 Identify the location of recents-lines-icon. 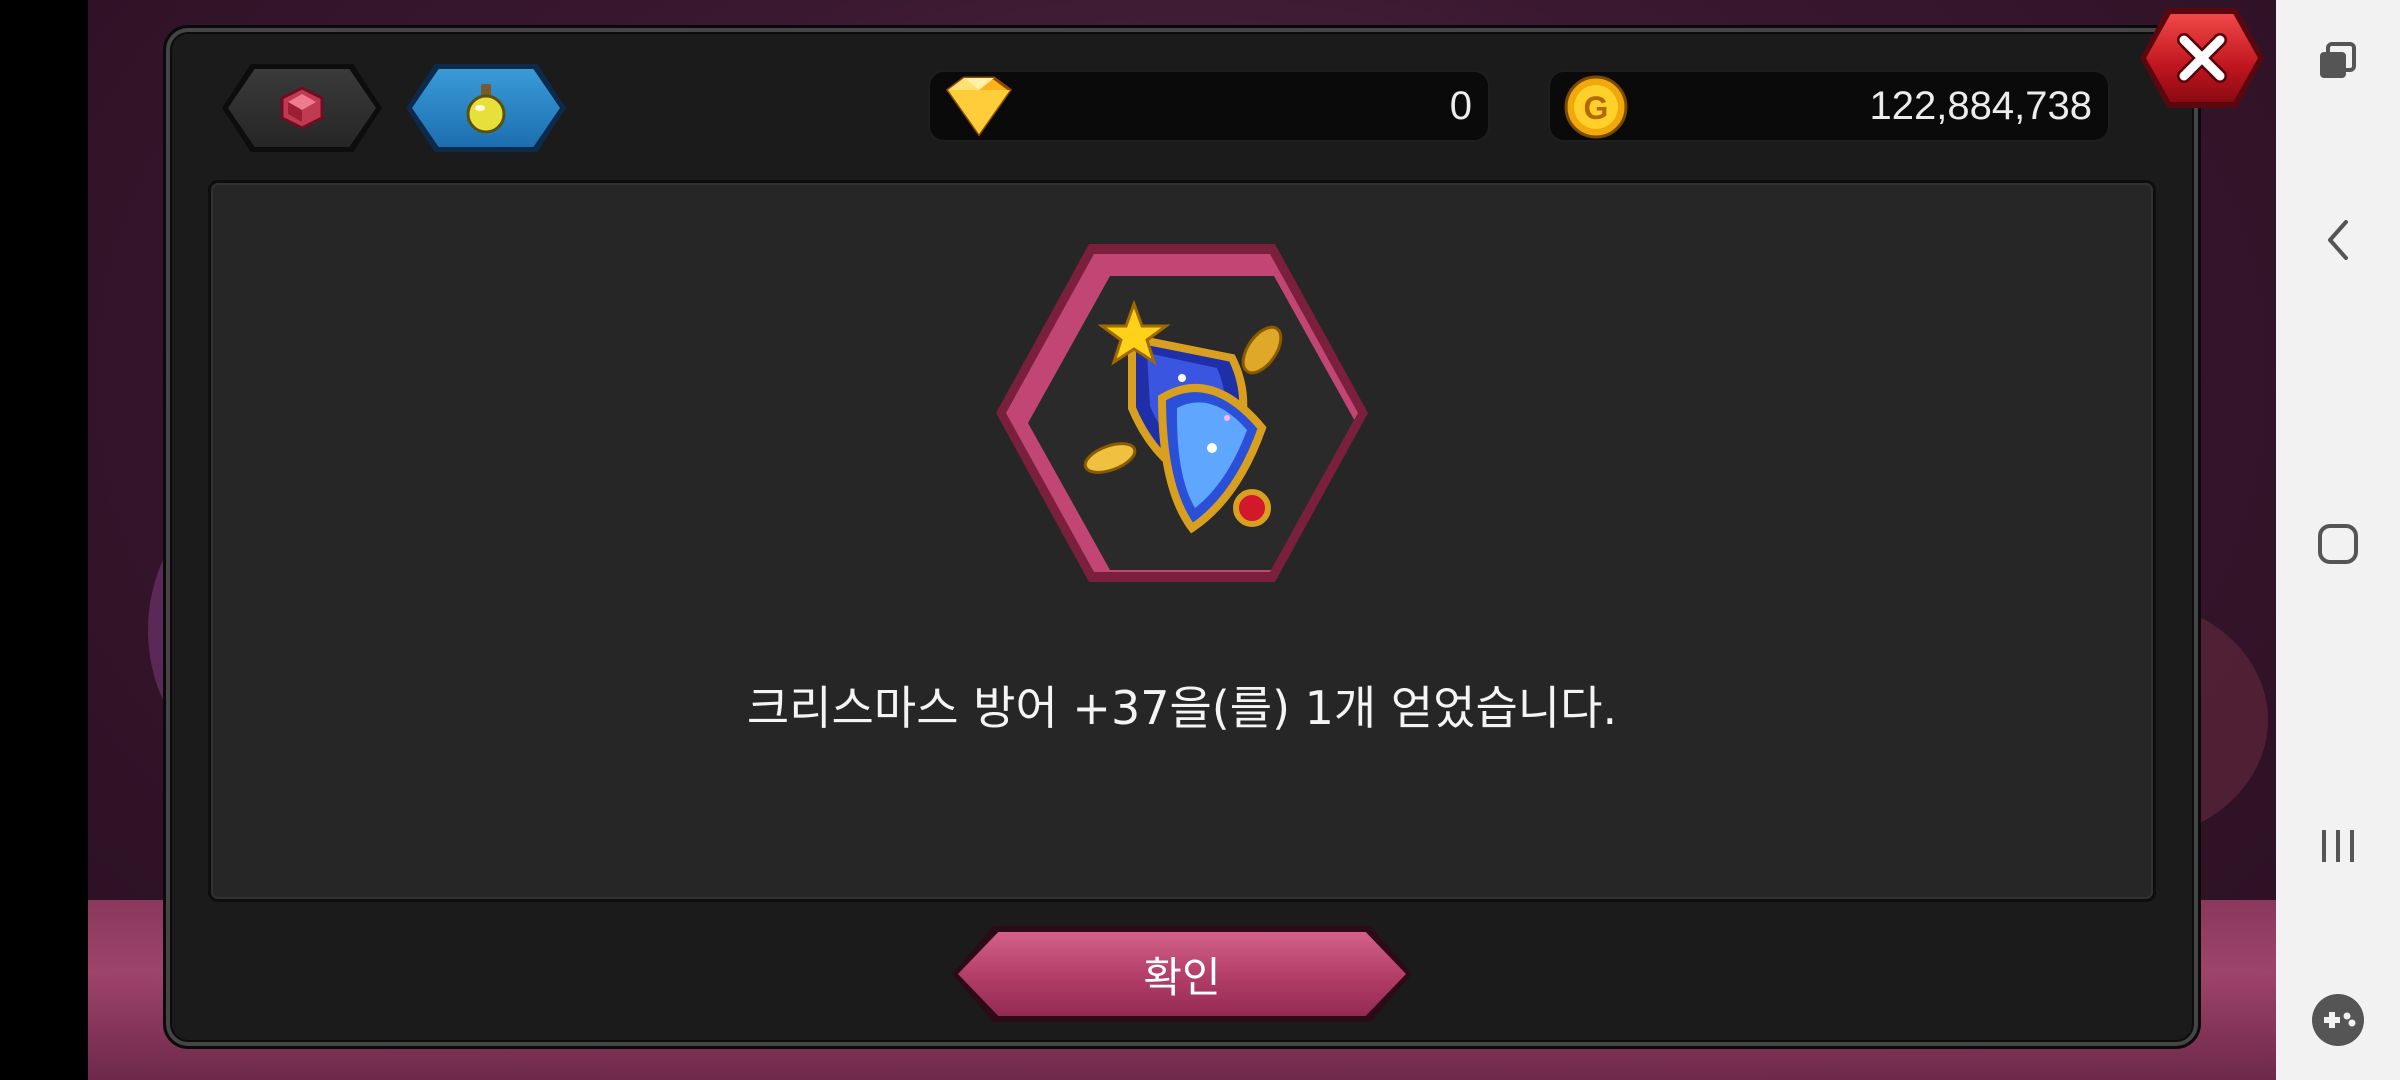
(2338, 846).